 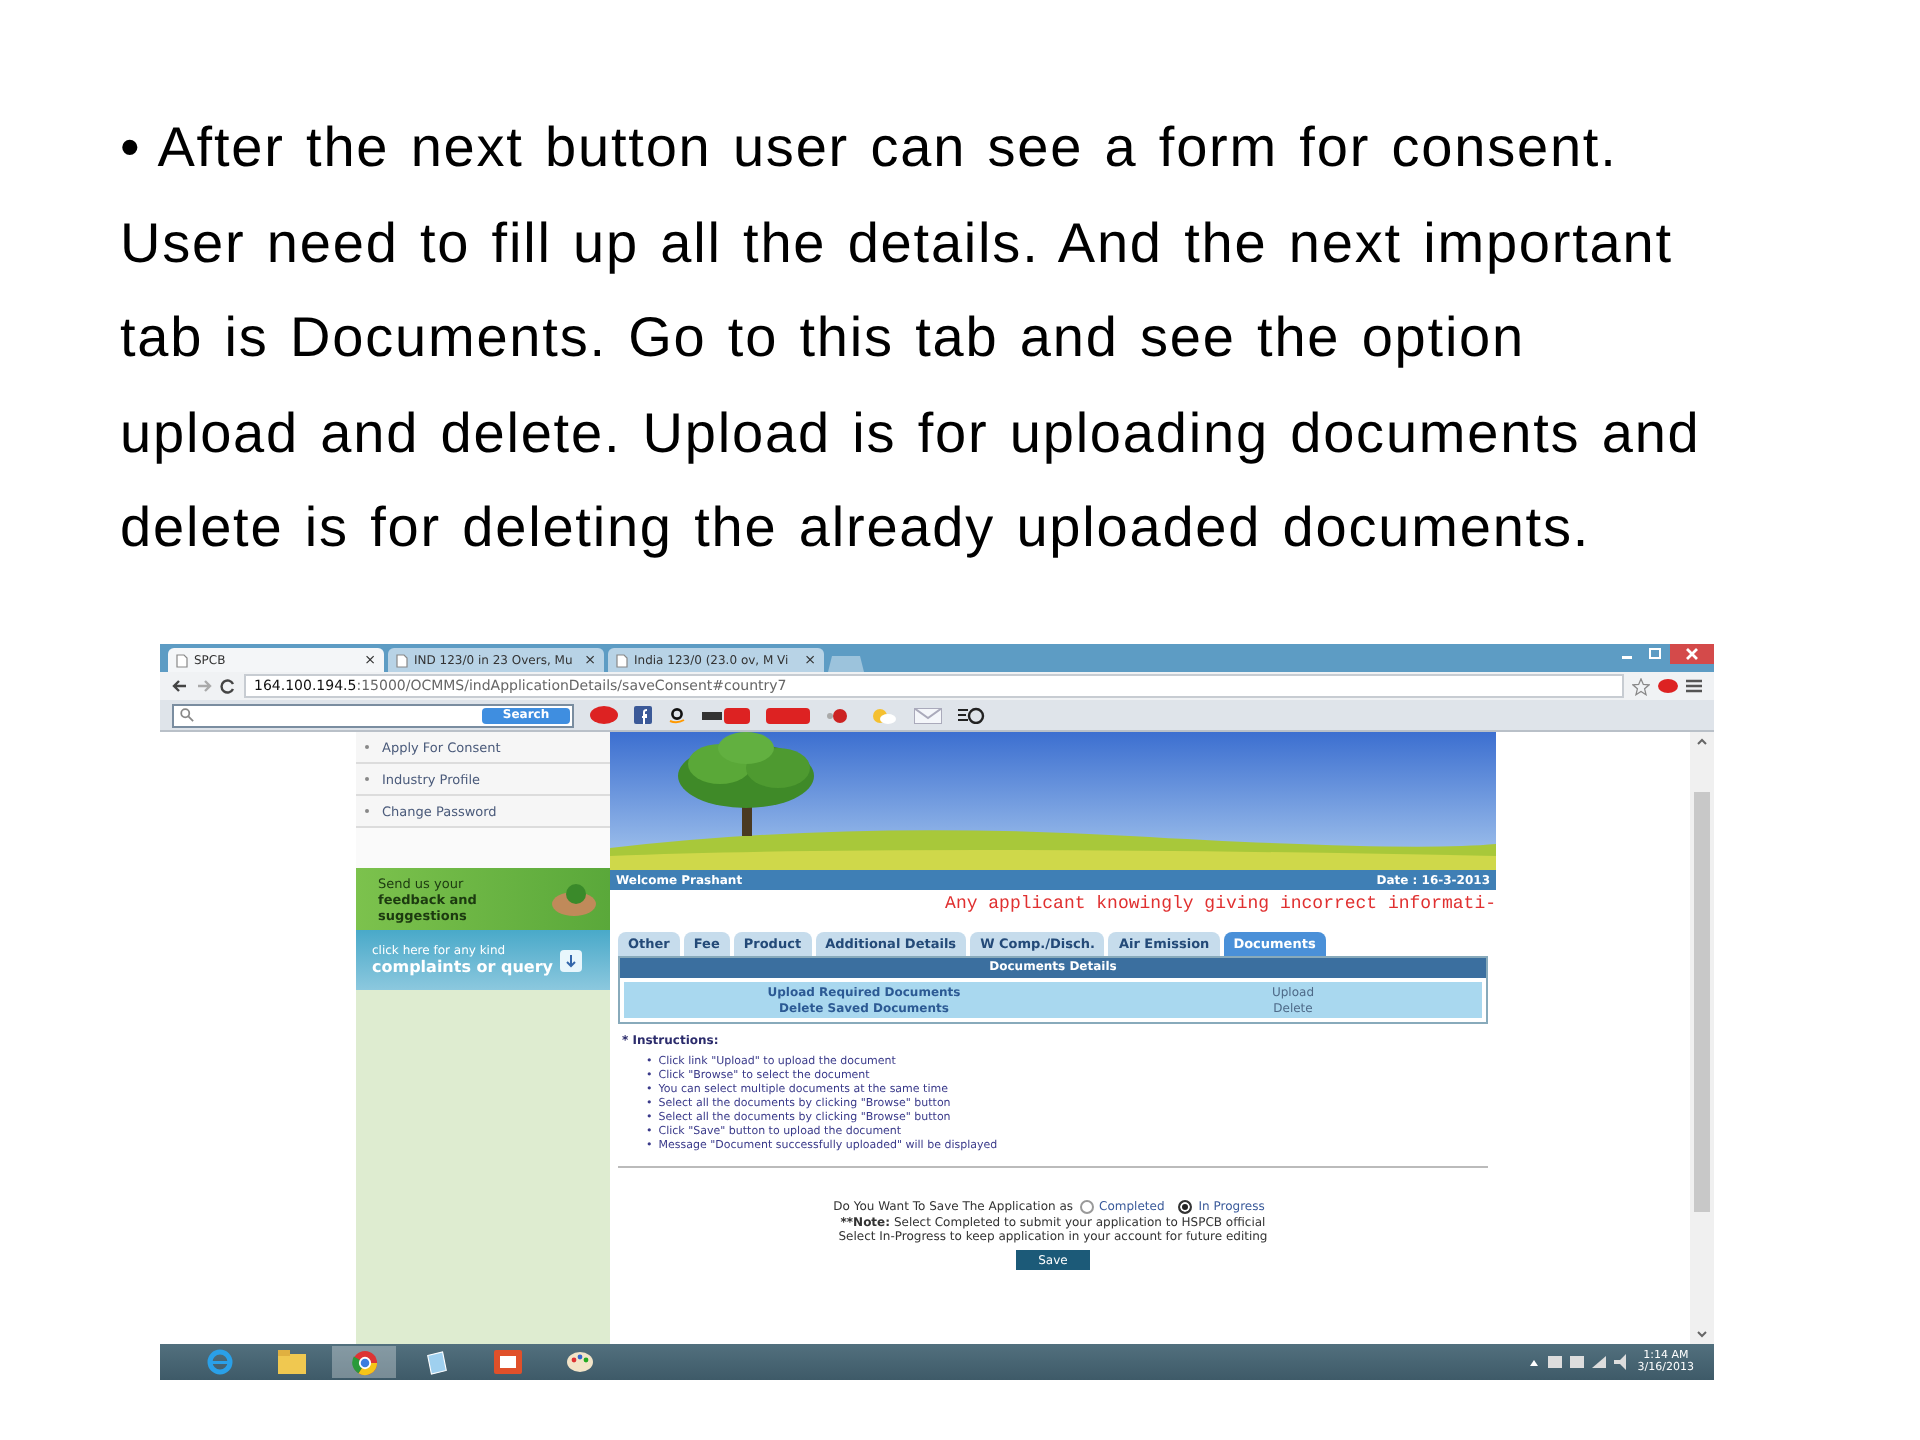 I want to click on down-arrow-icon, so click(x=571, y=960).